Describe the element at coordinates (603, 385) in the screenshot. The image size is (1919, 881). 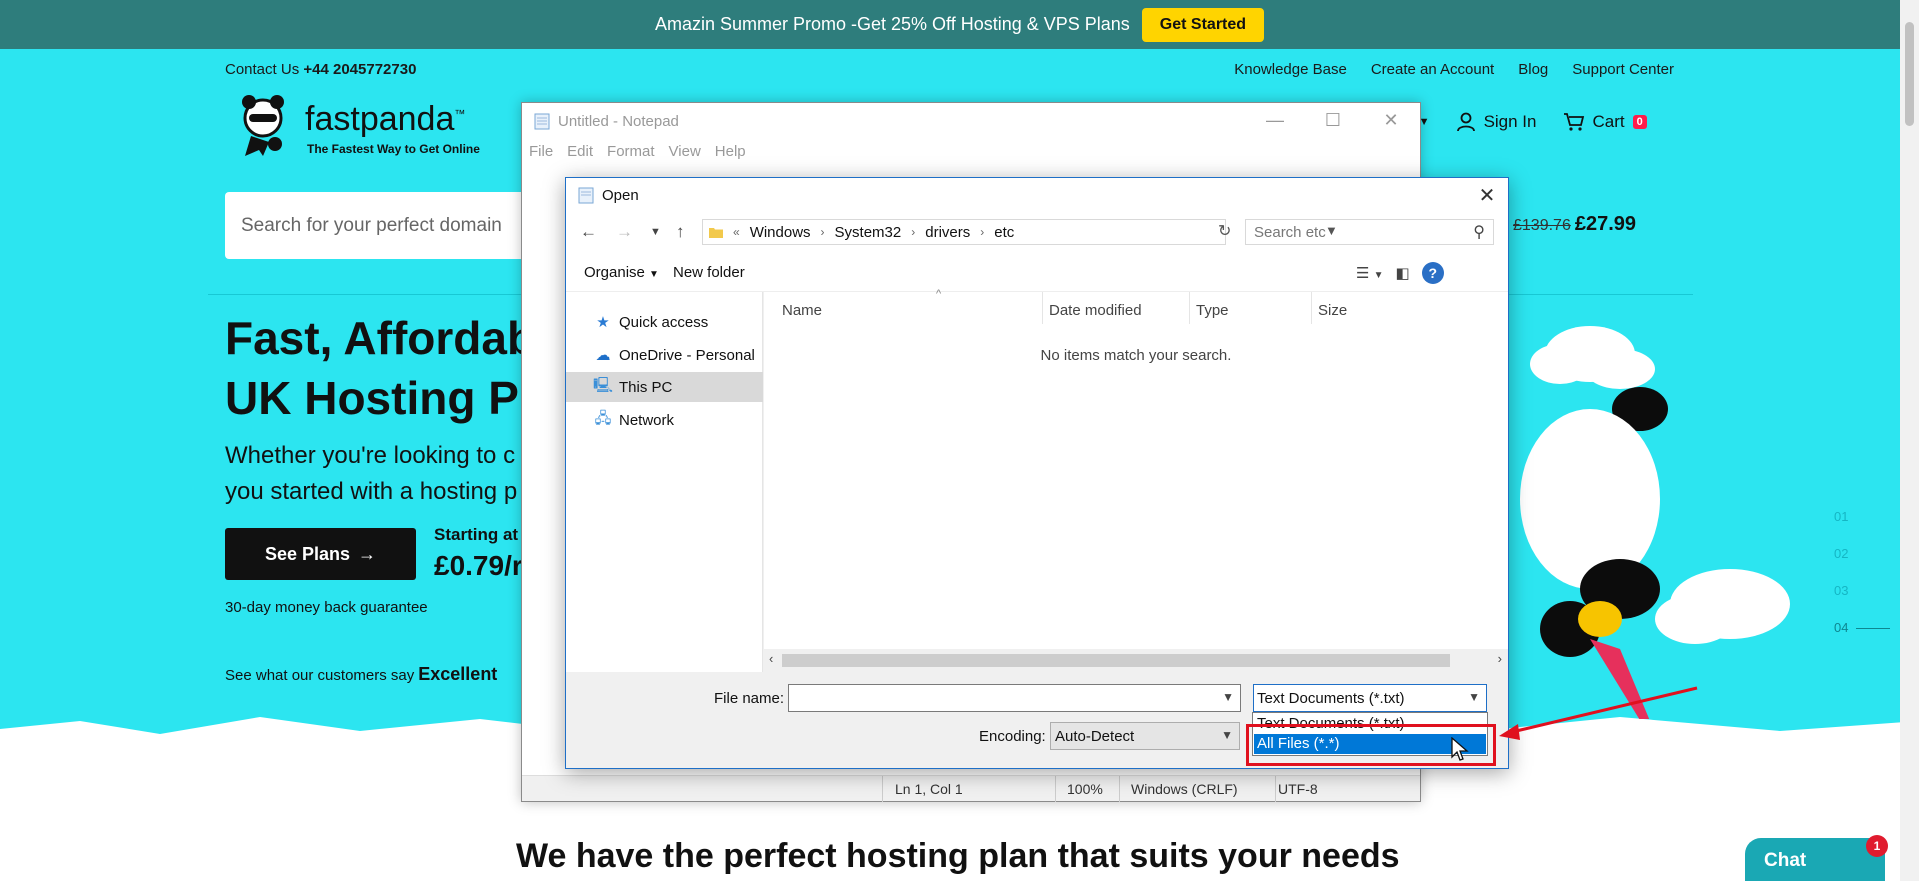
I see `computer-icon: 🖳` at that location.